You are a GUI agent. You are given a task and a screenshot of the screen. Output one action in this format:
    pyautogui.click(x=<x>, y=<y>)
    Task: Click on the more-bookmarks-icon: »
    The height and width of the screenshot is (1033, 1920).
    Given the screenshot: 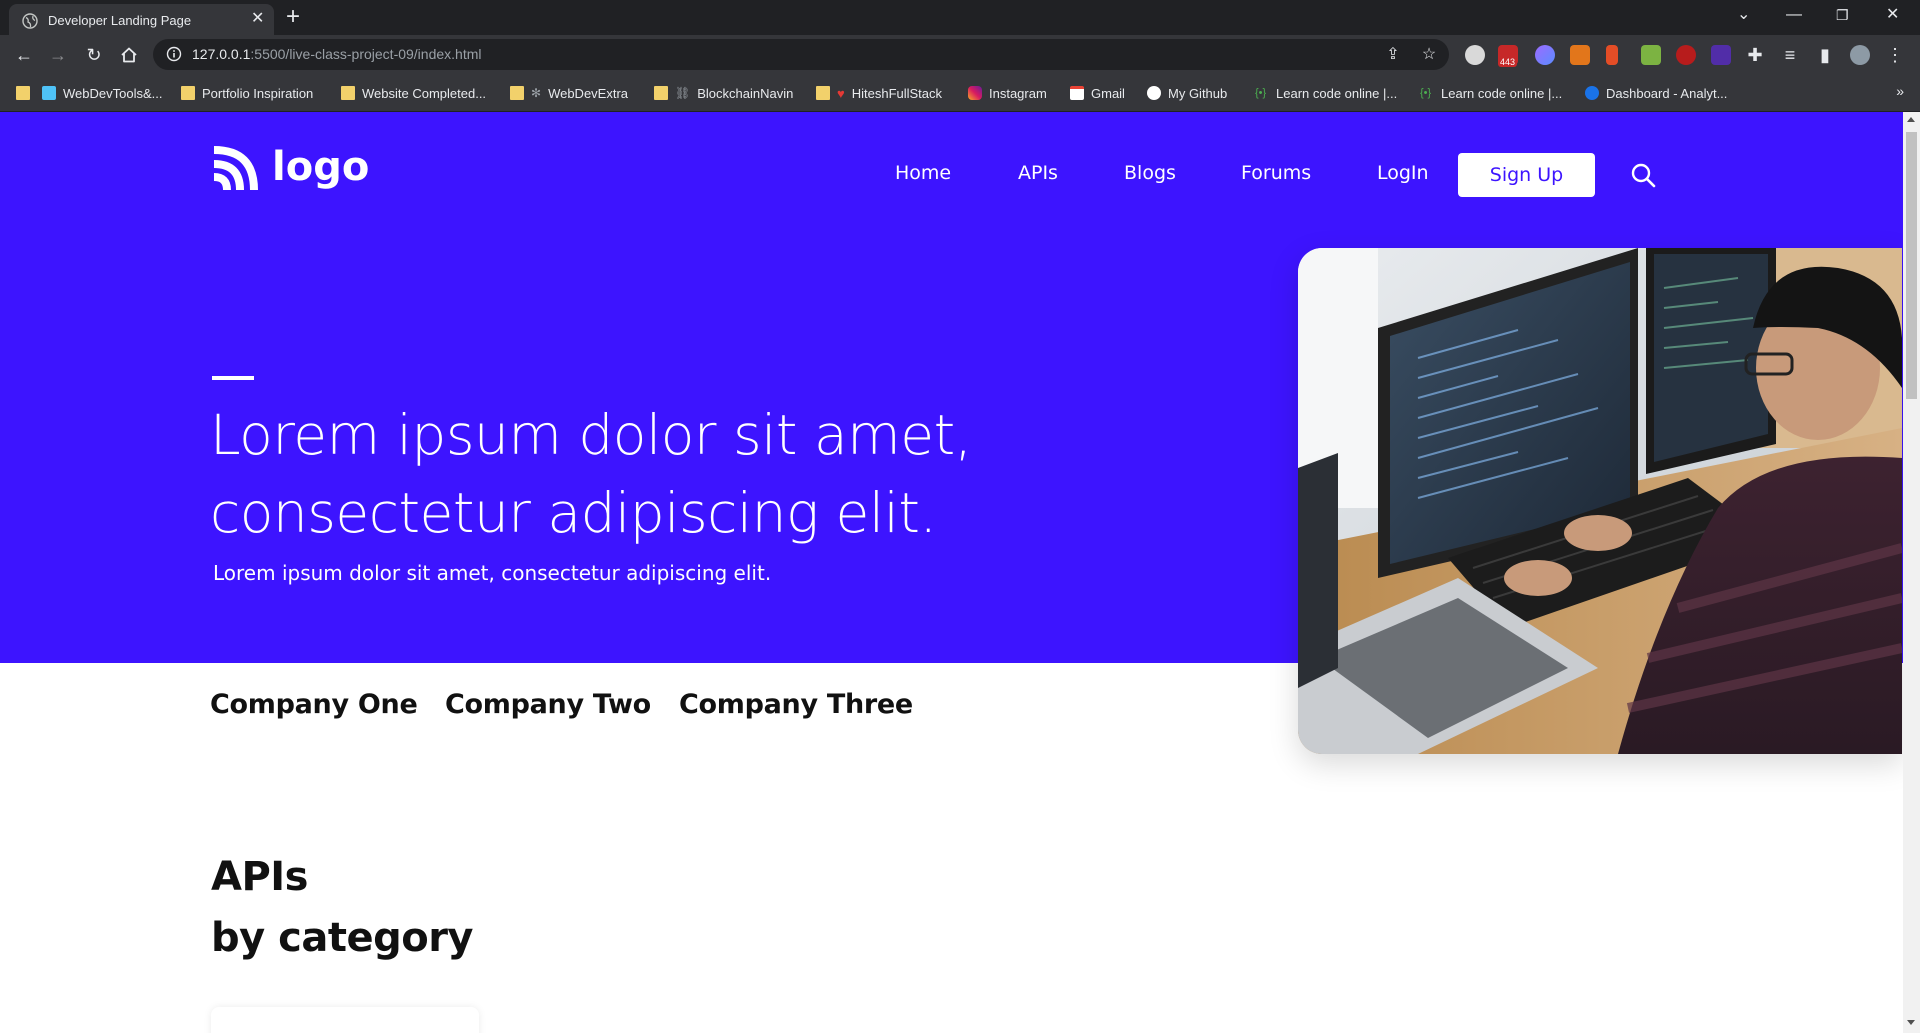 What is the action you would take?
    pyautogui.click(x=1900, y=91)
    